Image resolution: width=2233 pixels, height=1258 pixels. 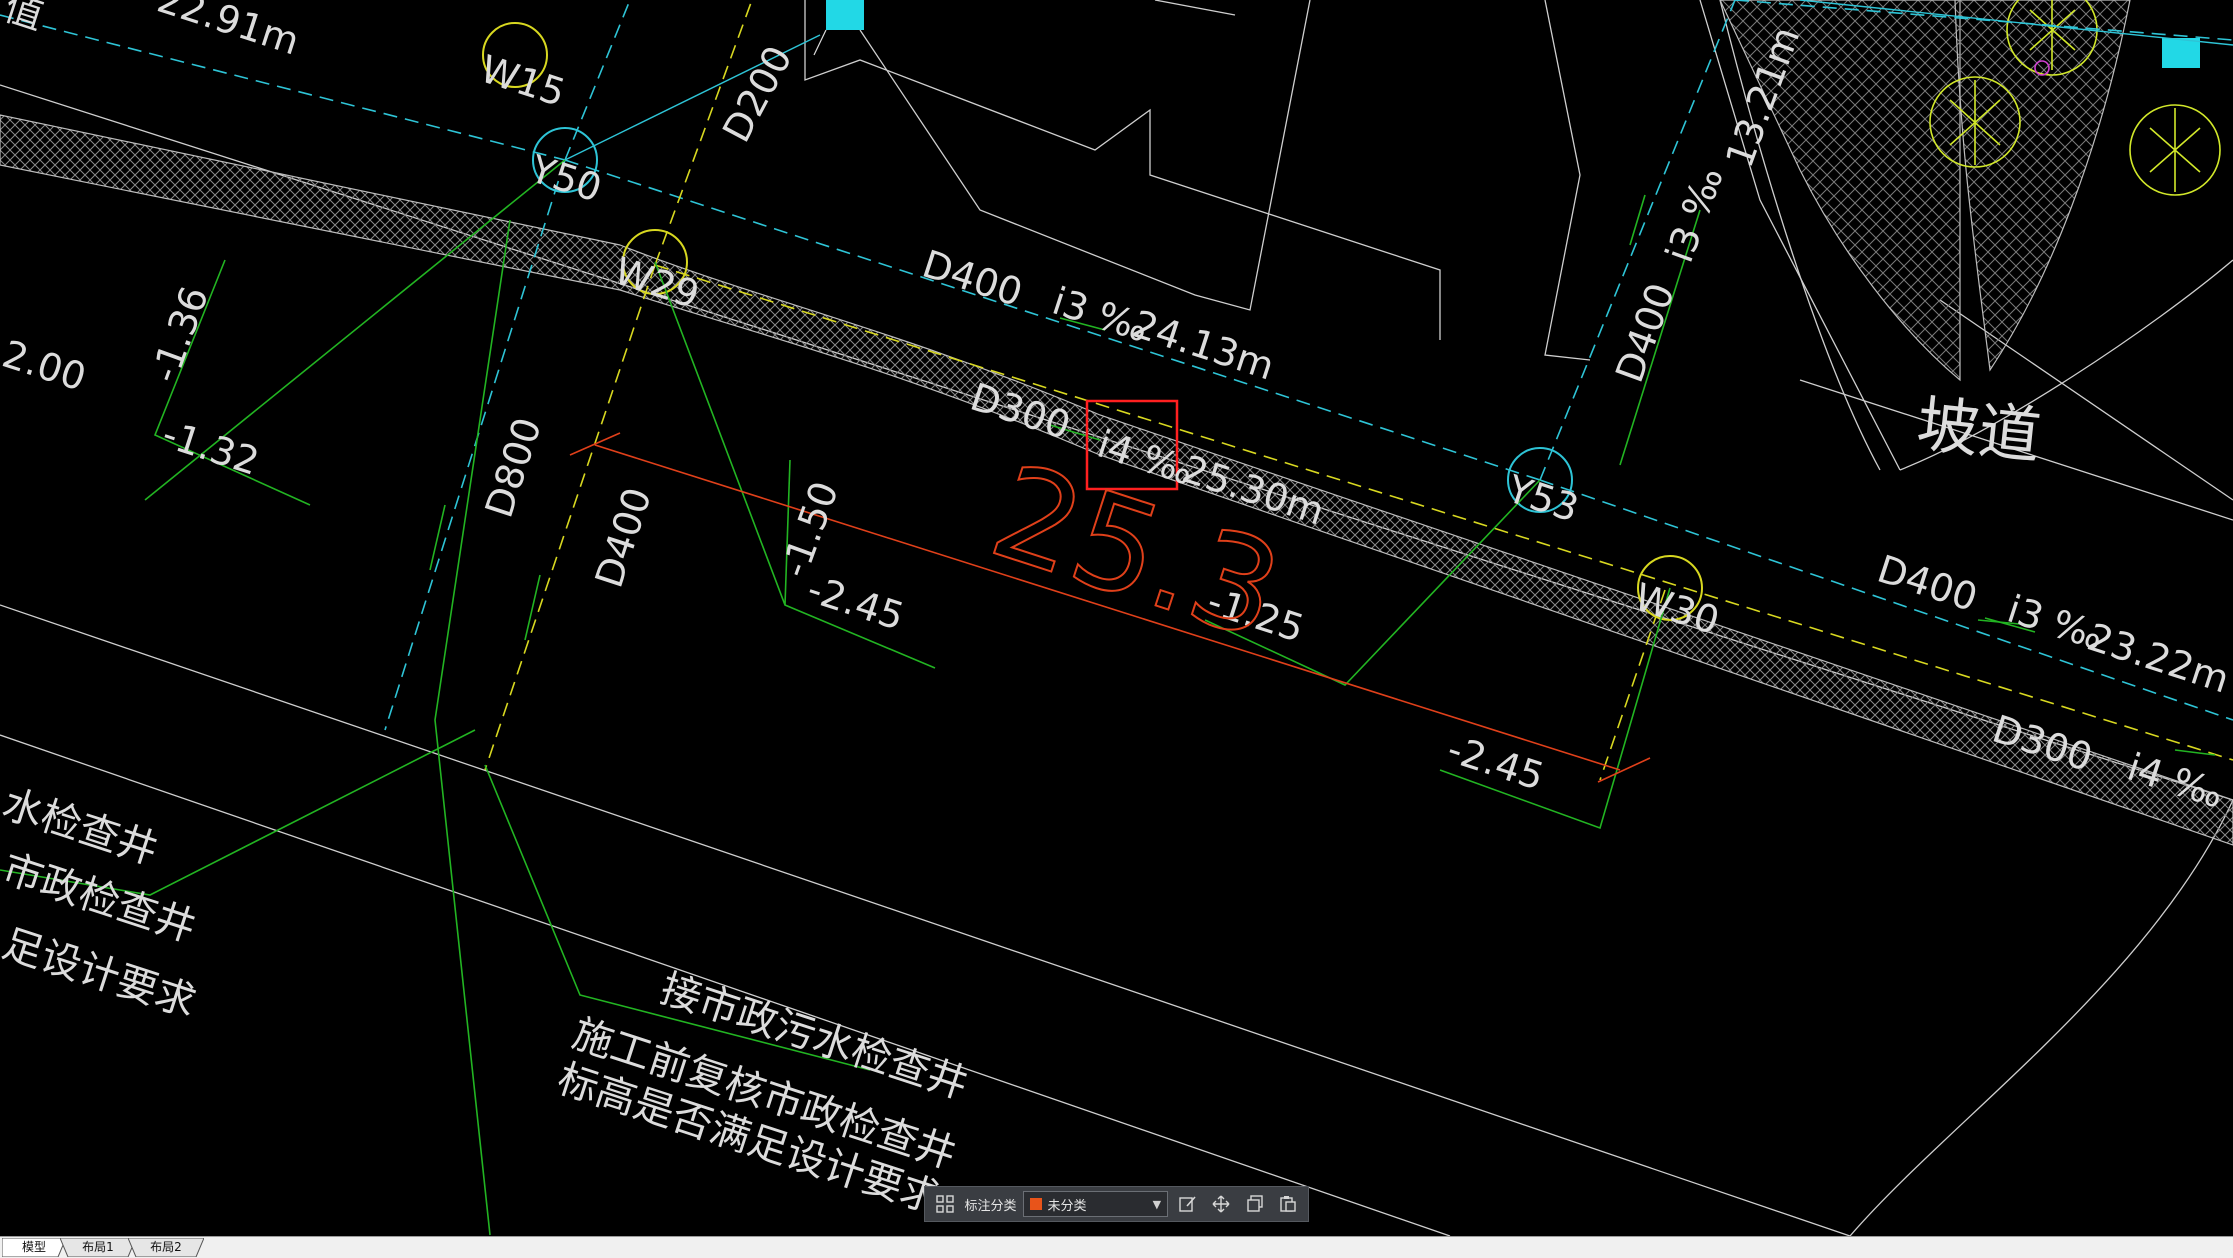 I want to click on category-selected-value: 未分类, so click(x=1067, y=1206).